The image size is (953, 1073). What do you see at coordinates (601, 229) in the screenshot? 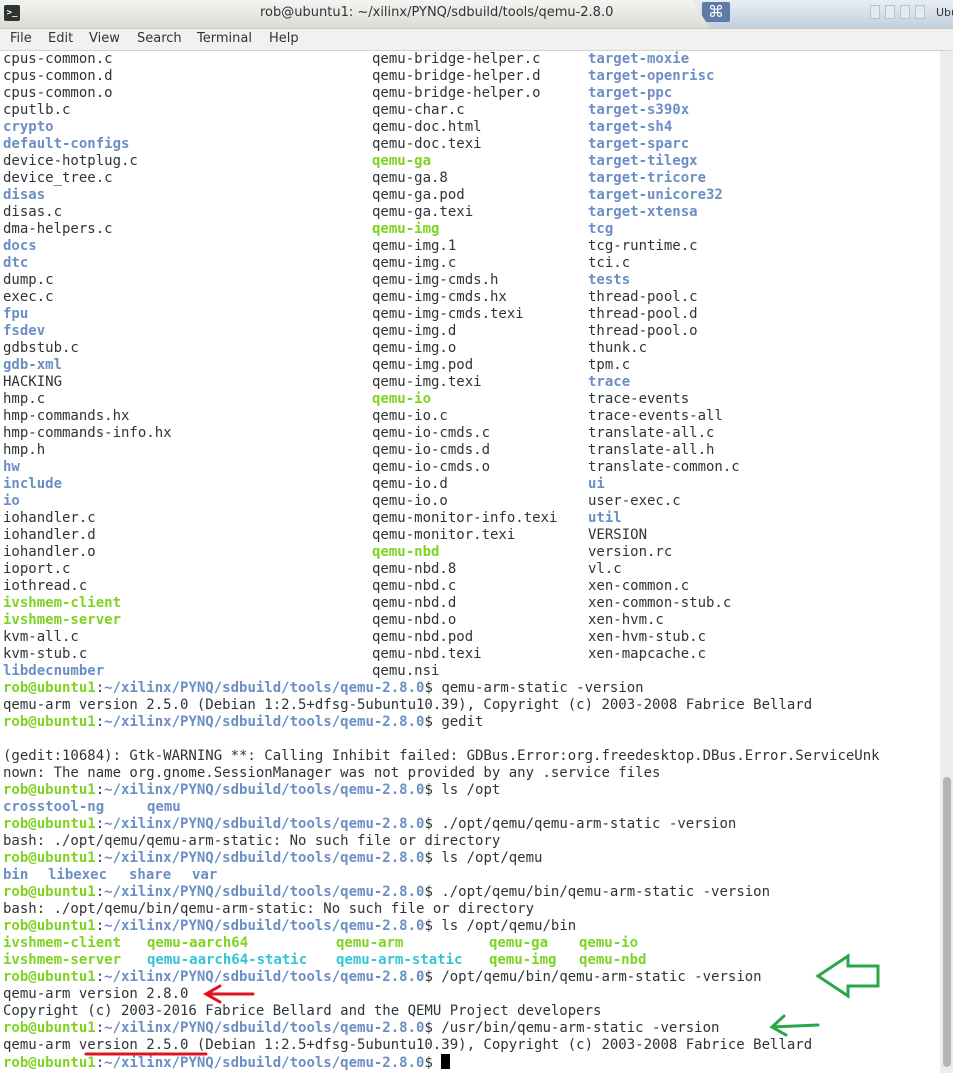
I see `directory-entry: tcg` at bounding box center [601, 229].